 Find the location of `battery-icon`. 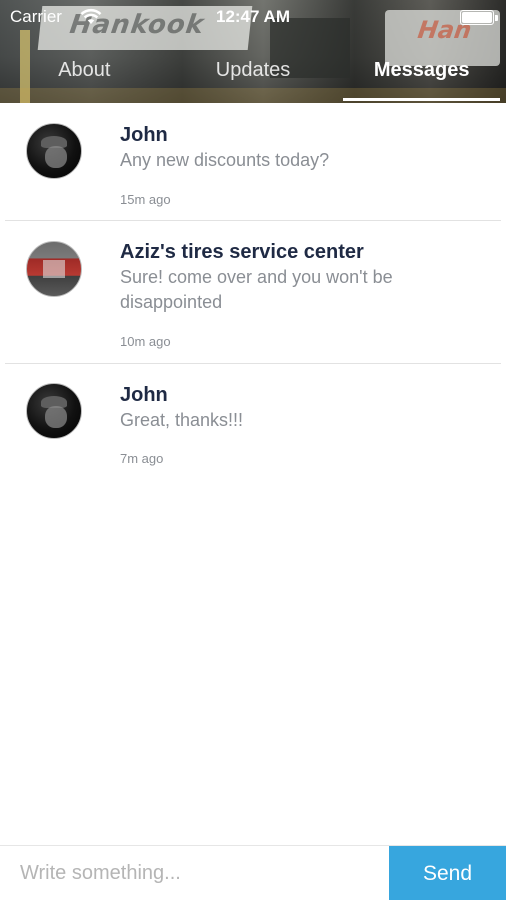

battery-icon is located at coordinates (479, 17).